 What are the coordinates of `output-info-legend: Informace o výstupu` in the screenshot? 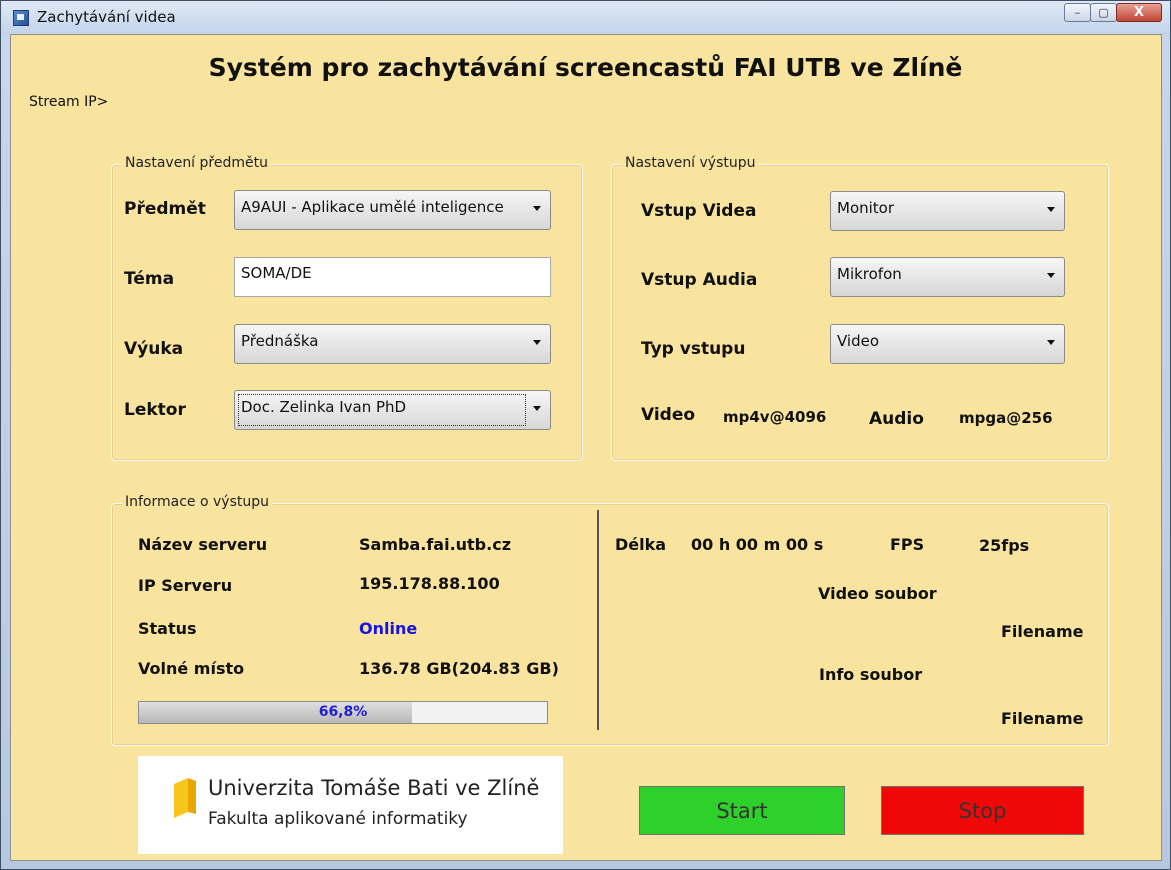 It's located at (197, 502).